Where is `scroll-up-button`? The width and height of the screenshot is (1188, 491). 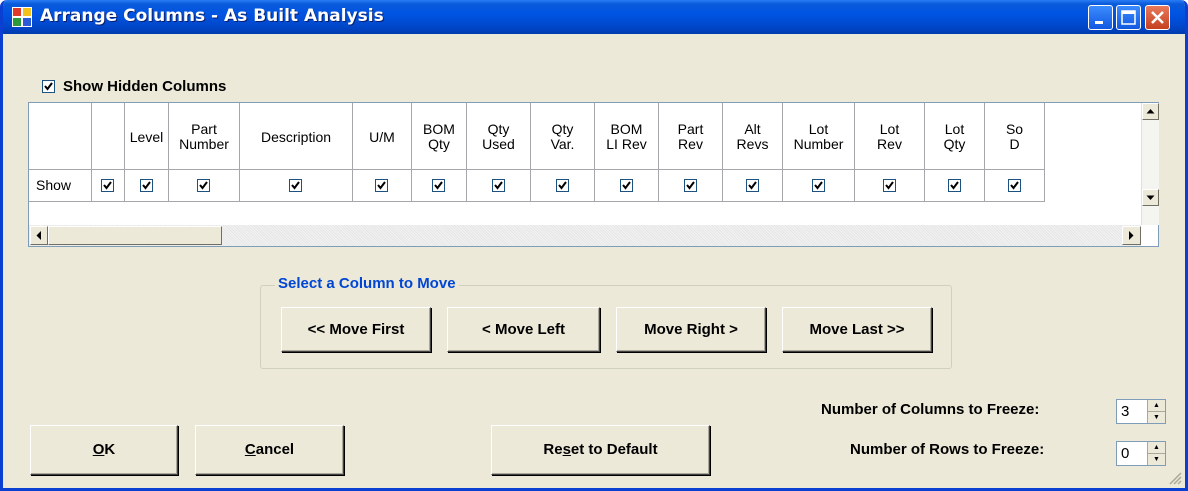 scroll-up-button is located at coordinates (1150, 111).